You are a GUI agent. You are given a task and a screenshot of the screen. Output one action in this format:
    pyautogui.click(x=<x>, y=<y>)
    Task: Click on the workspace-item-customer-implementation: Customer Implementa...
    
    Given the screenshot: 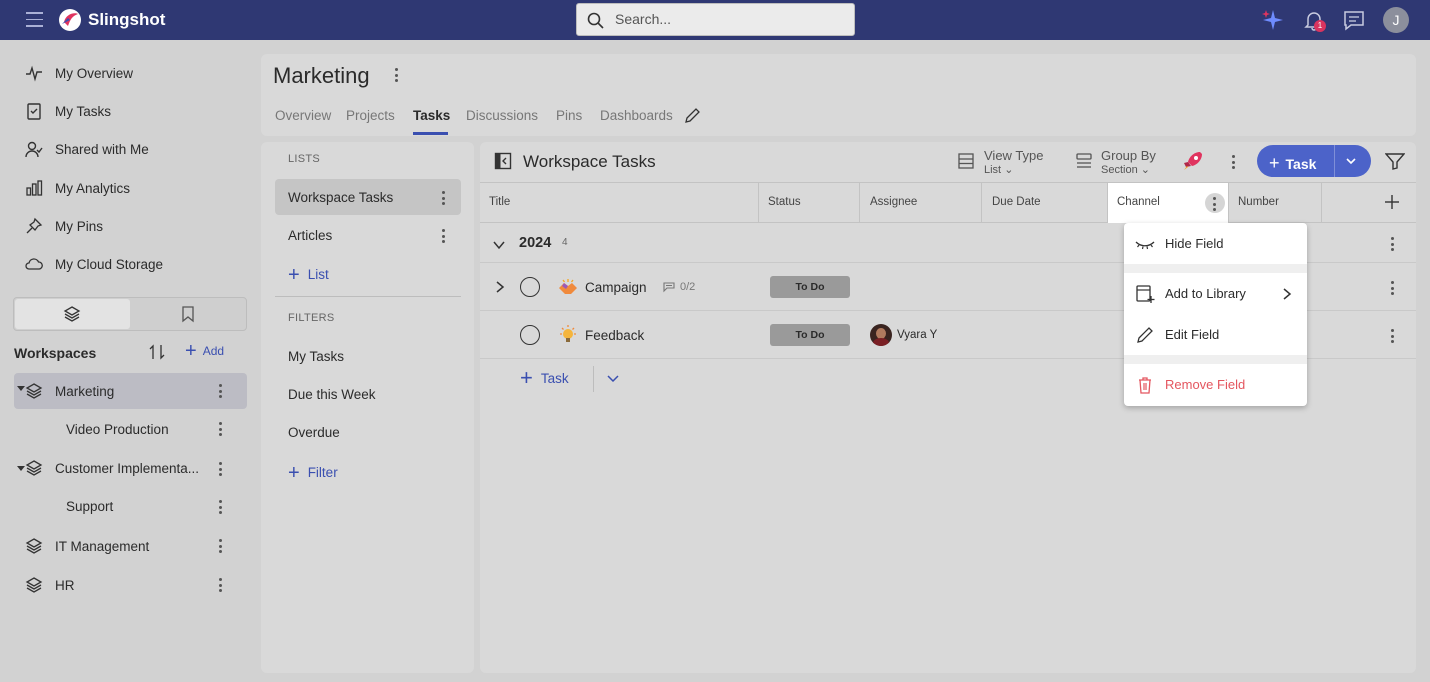 What is the action you would take?
    pyautogui.click(x=130, y=468)
    